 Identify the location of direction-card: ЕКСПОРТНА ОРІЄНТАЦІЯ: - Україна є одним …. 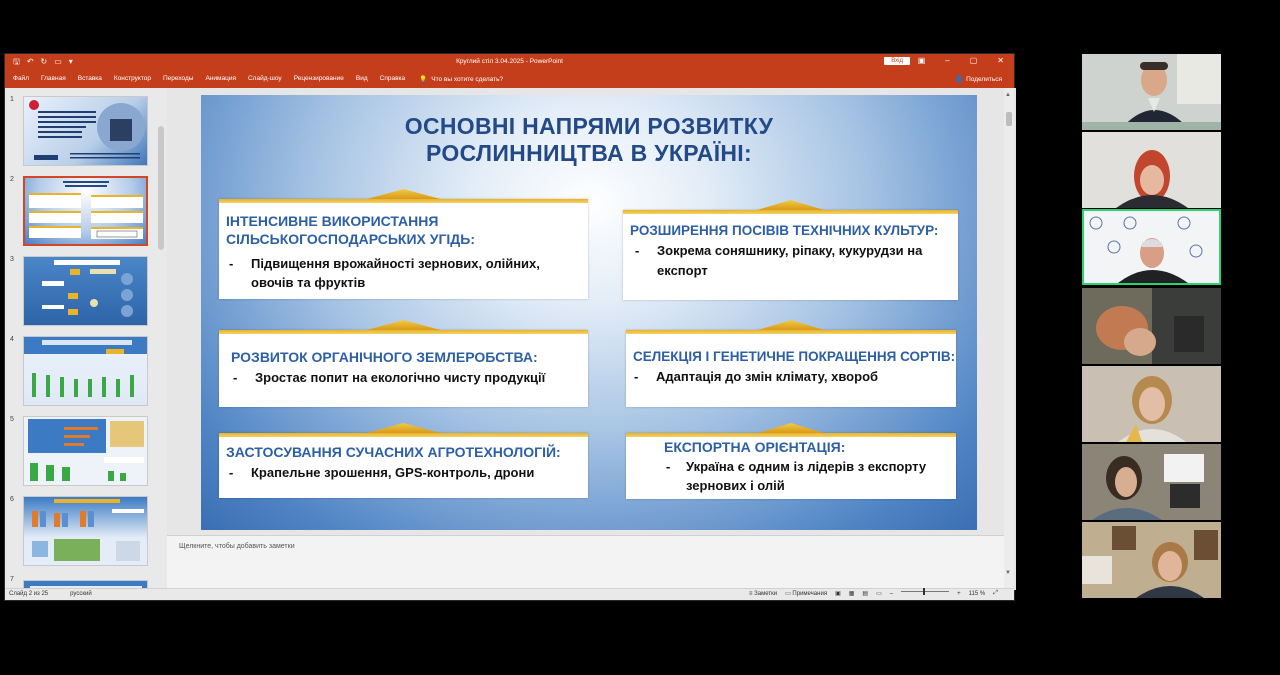
(791, 461).